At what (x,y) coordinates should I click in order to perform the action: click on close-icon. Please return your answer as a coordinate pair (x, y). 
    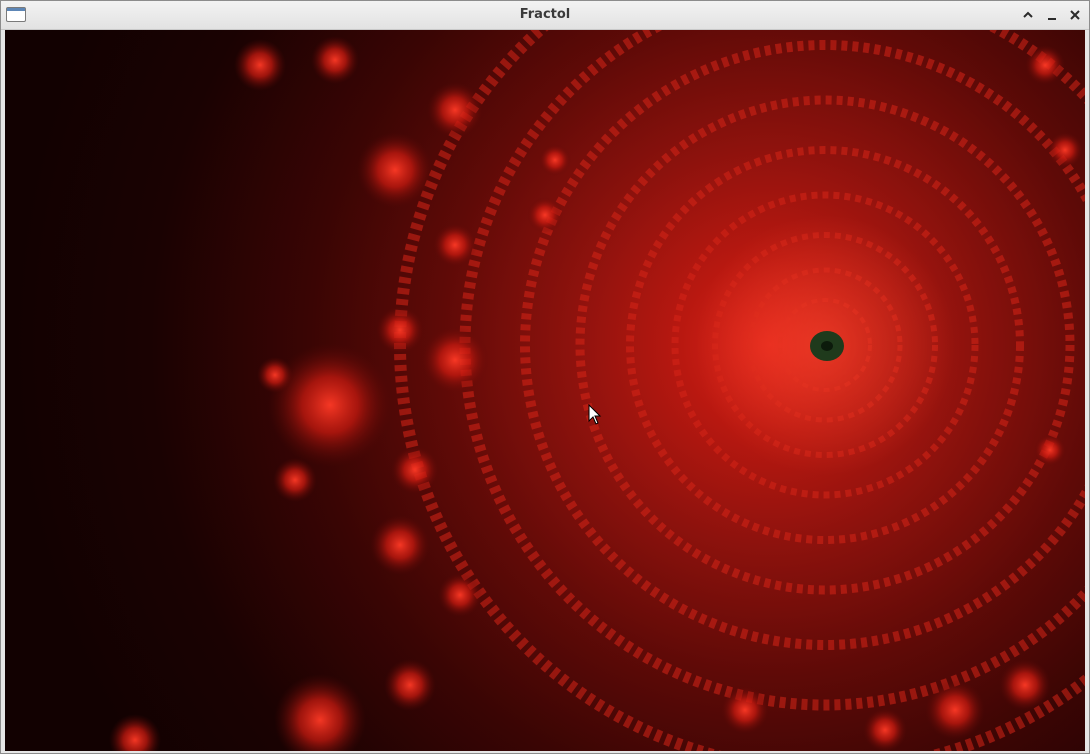
    Looking at the image, I should click on (1075, 15).